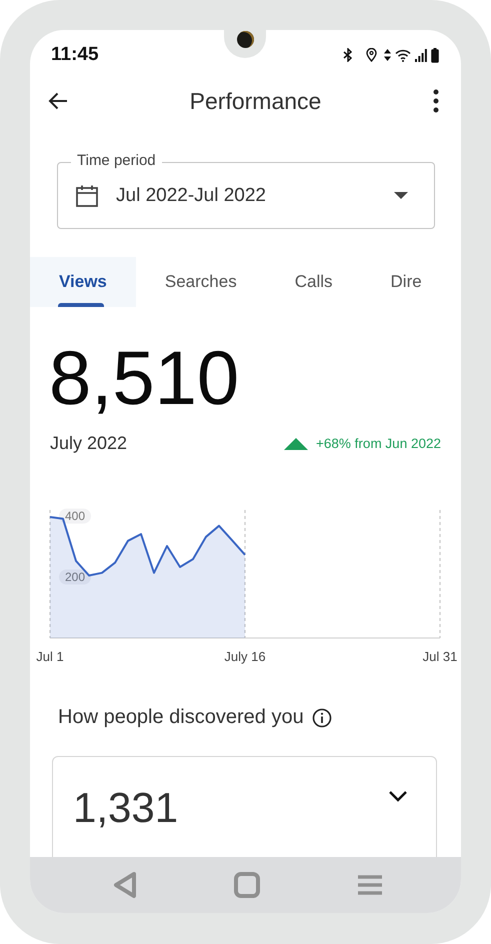 The height and width of the screenshot is (944, 491). Describe the element at coordinates (201, 282) in the screenshot. I see `tab: Searches` at that location.